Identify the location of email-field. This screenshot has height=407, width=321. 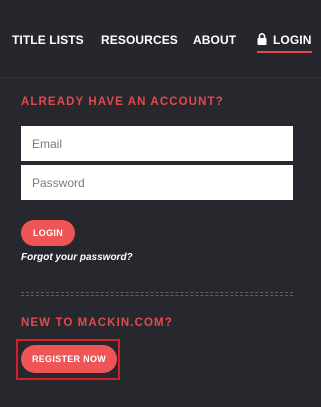
(157, 143).